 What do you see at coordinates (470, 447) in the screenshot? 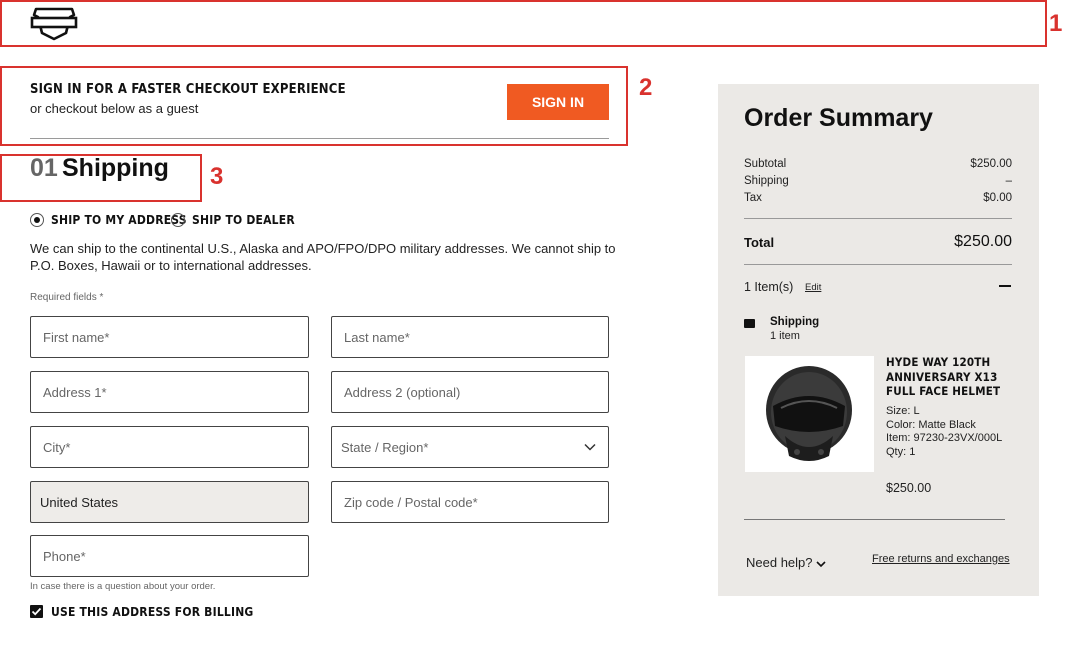
I see `state-select: State / Region*` at bounding box center [470, 447].